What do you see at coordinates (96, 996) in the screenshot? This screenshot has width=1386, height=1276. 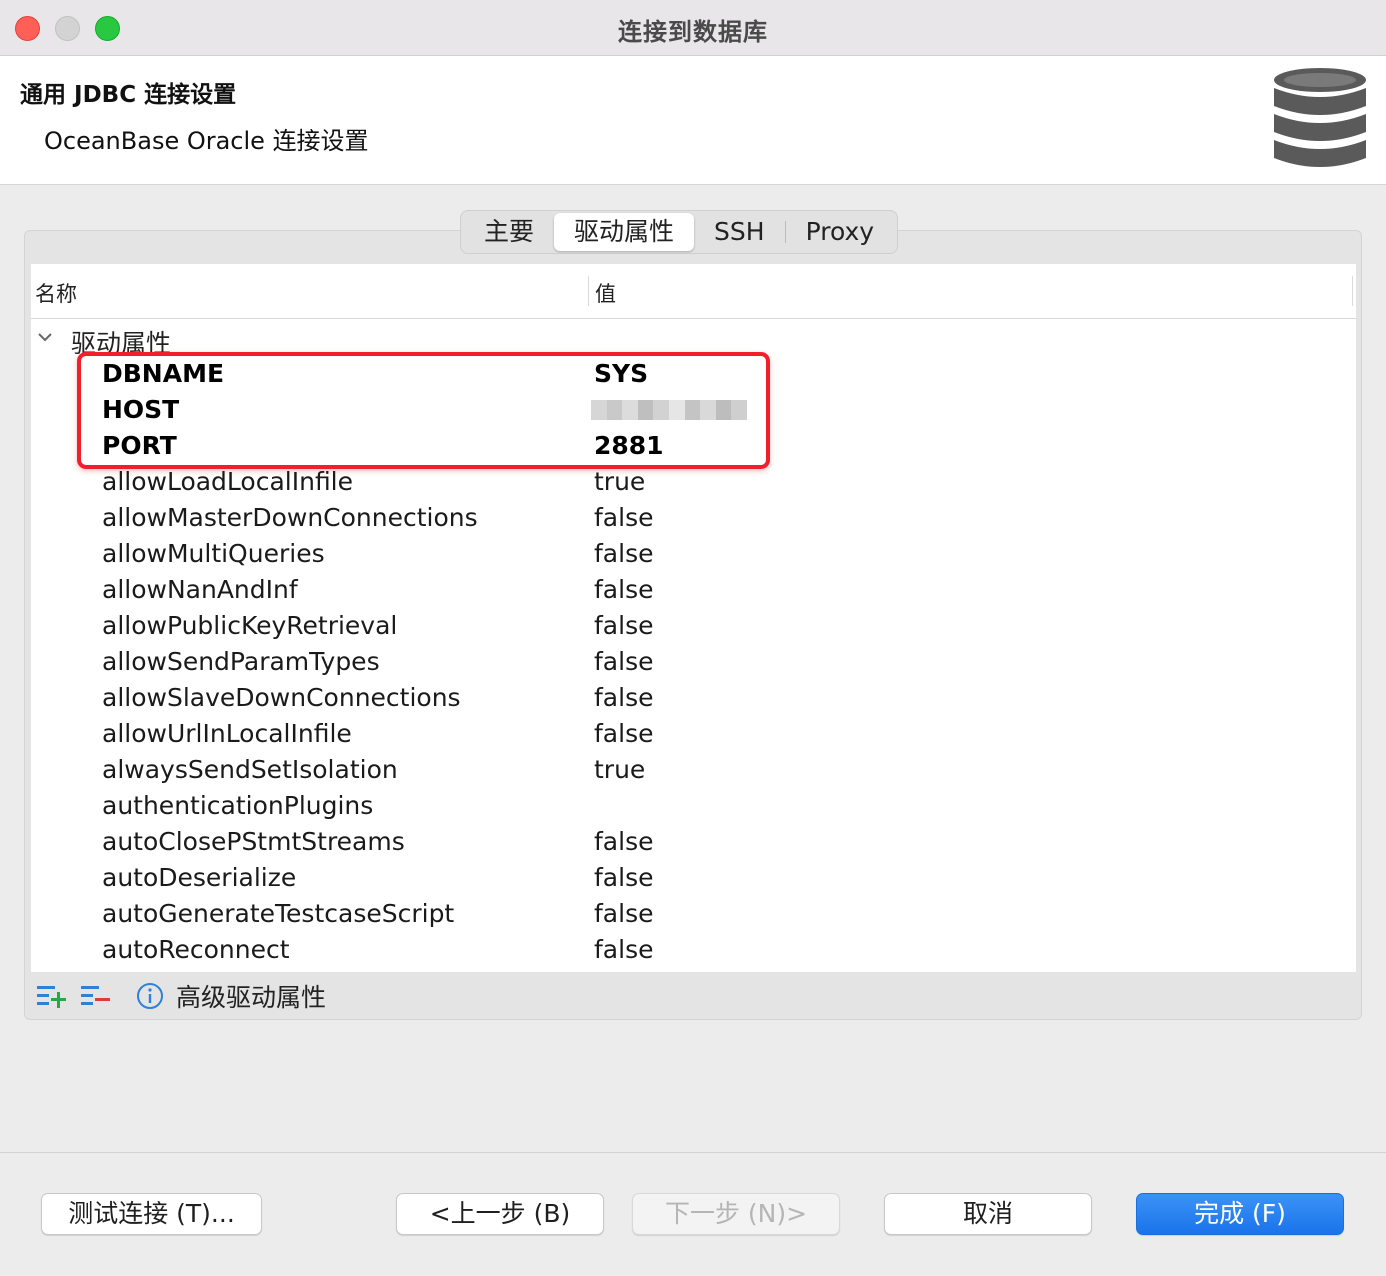 I see `remove-property-icon` at bounding box center [96, 996].